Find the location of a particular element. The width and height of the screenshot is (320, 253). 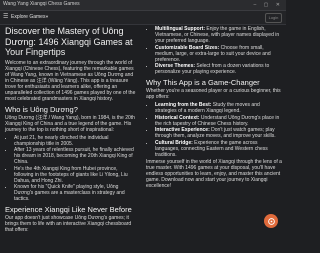

experience-heading: Experience Xiangqi Like Never Before is located at coordinates (68, 209).